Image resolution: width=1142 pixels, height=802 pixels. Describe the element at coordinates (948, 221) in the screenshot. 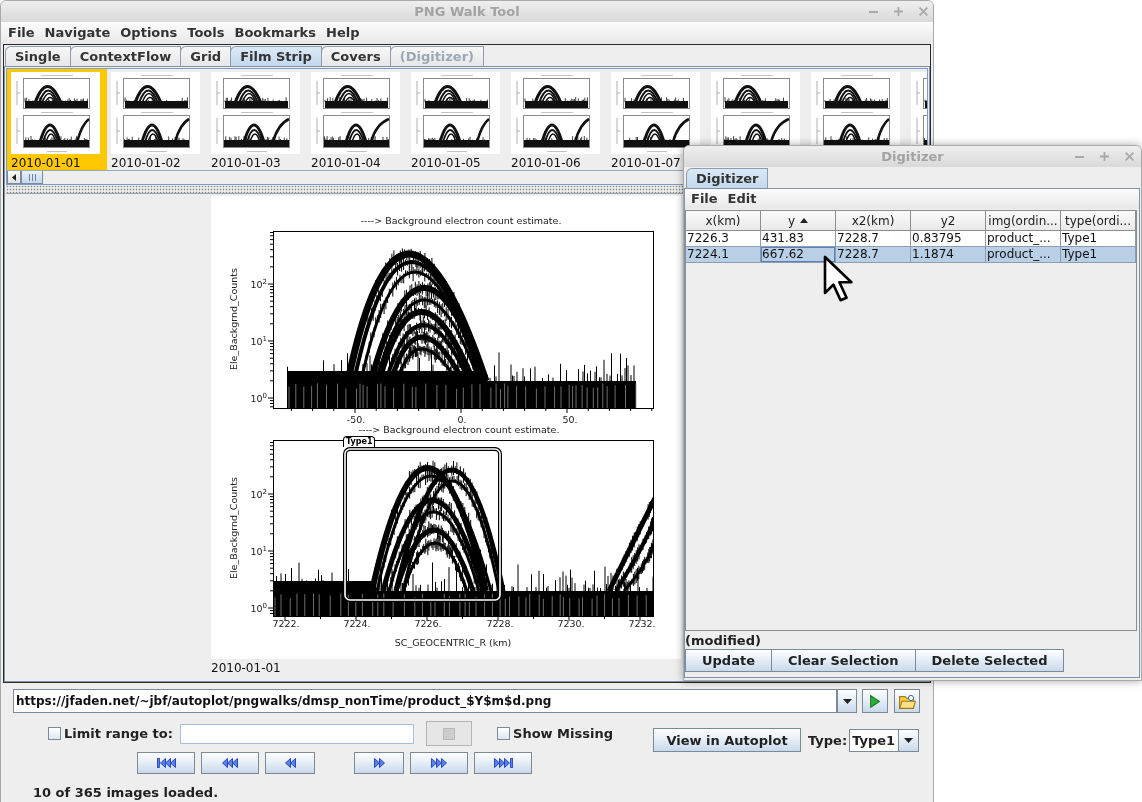

I see `column-header: y2` at that location.